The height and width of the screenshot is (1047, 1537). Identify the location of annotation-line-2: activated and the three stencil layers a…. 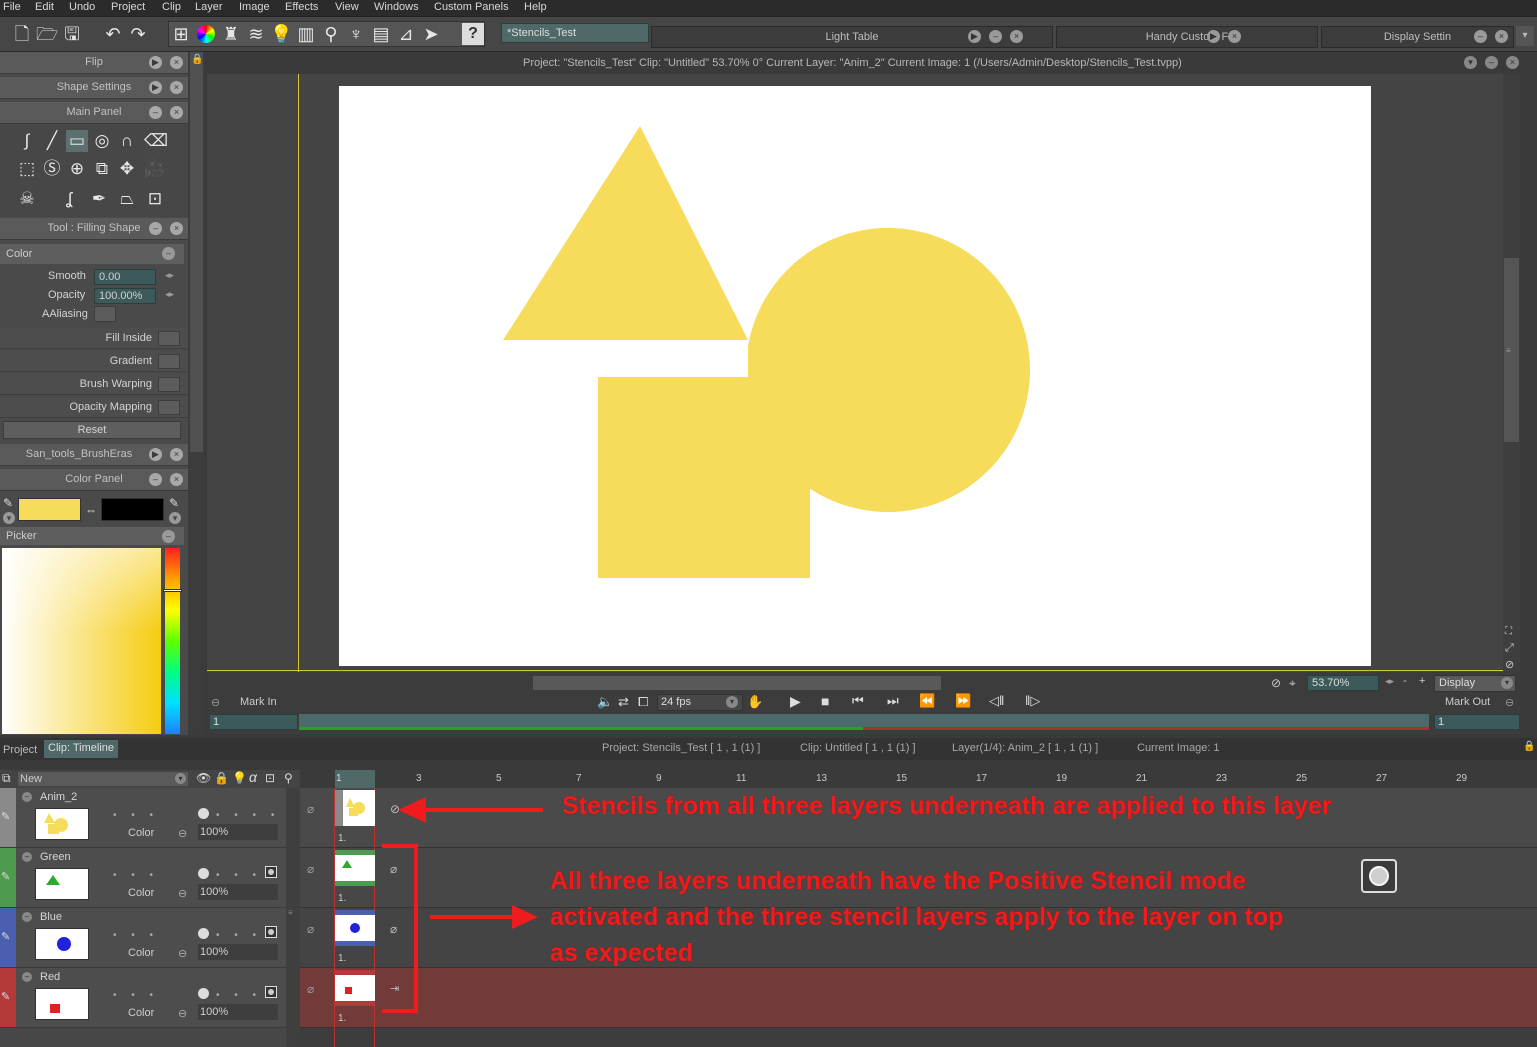
(917, 917).